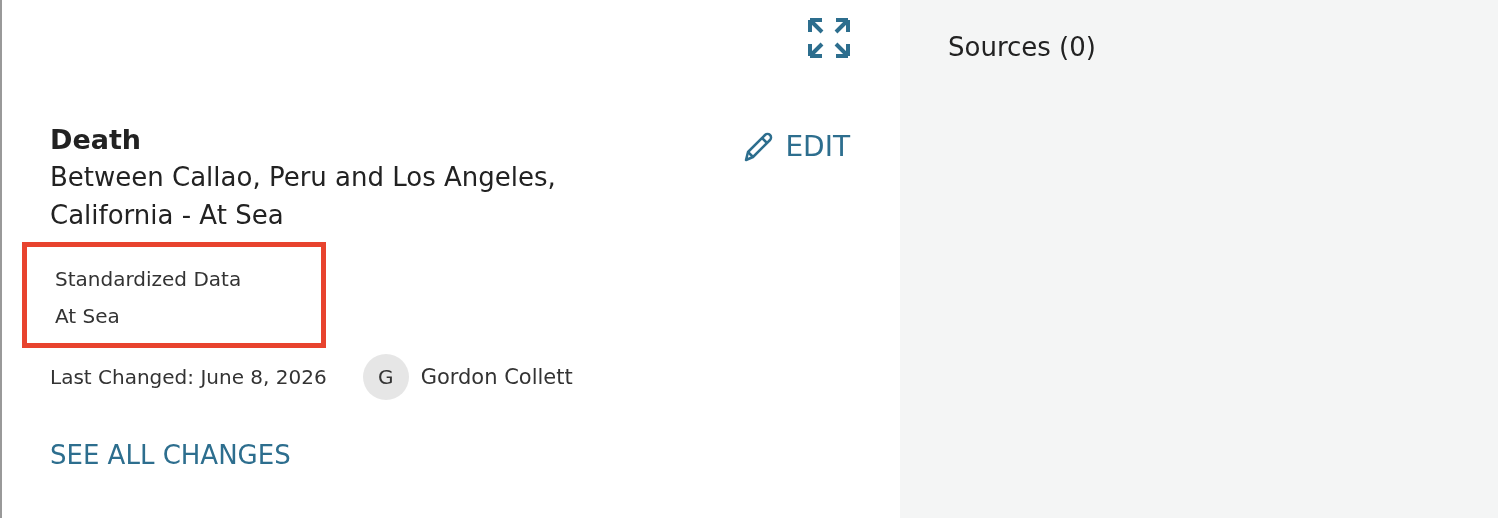 Image resolution: width=1498 pixels, height=518 pixels. Describe the element at coordinates (96, 140) in the screenshot. I see `event-title: Death` at that location.